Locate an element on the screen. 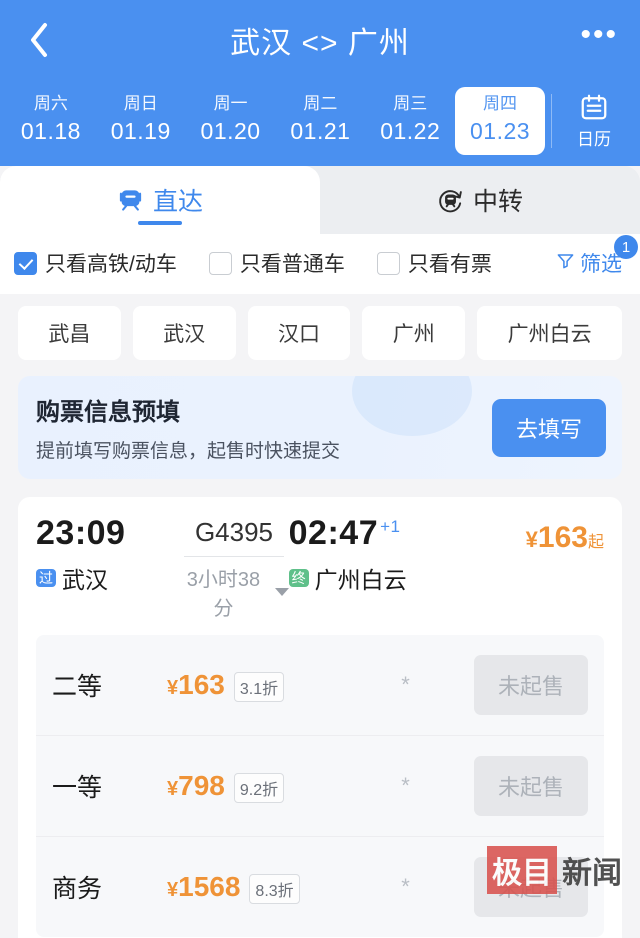 Image resolution: width=640 pixels, height=938 pixels. station-chip-hankou: 汉口 is located at coordinates (299, 333).